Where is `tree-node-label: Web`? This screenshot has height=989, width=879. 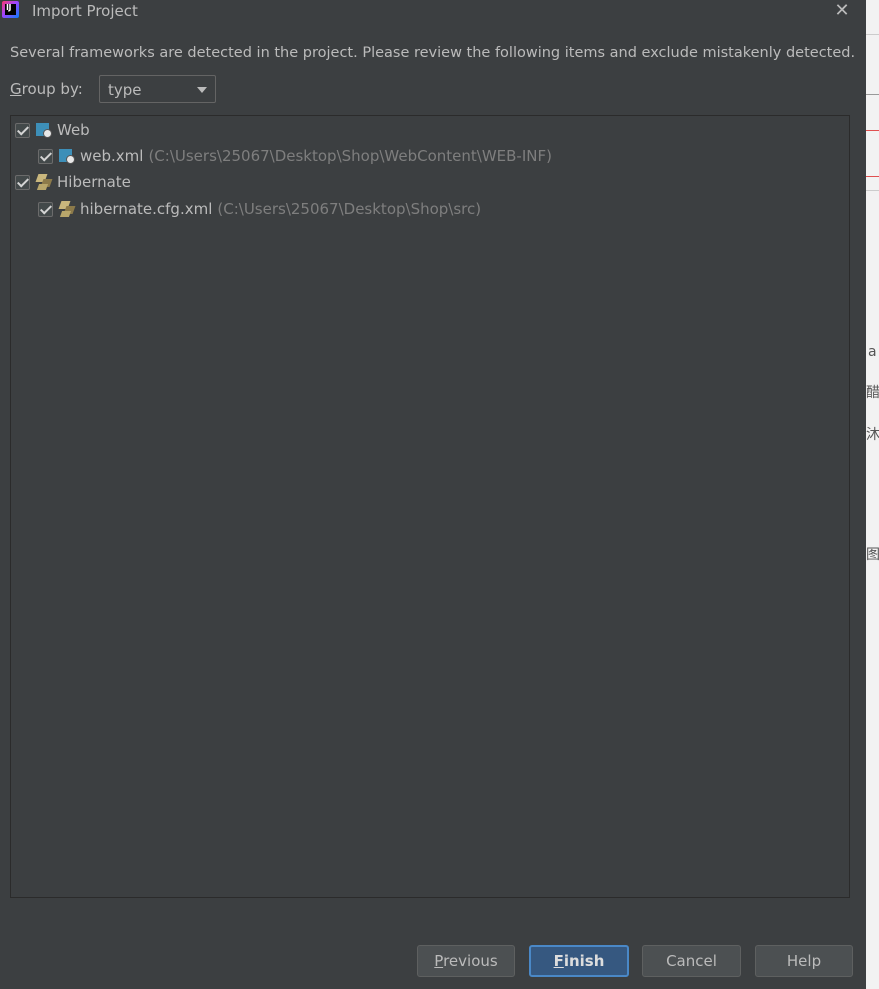
tree-node-label: Web is located at coordinates (73, 130).